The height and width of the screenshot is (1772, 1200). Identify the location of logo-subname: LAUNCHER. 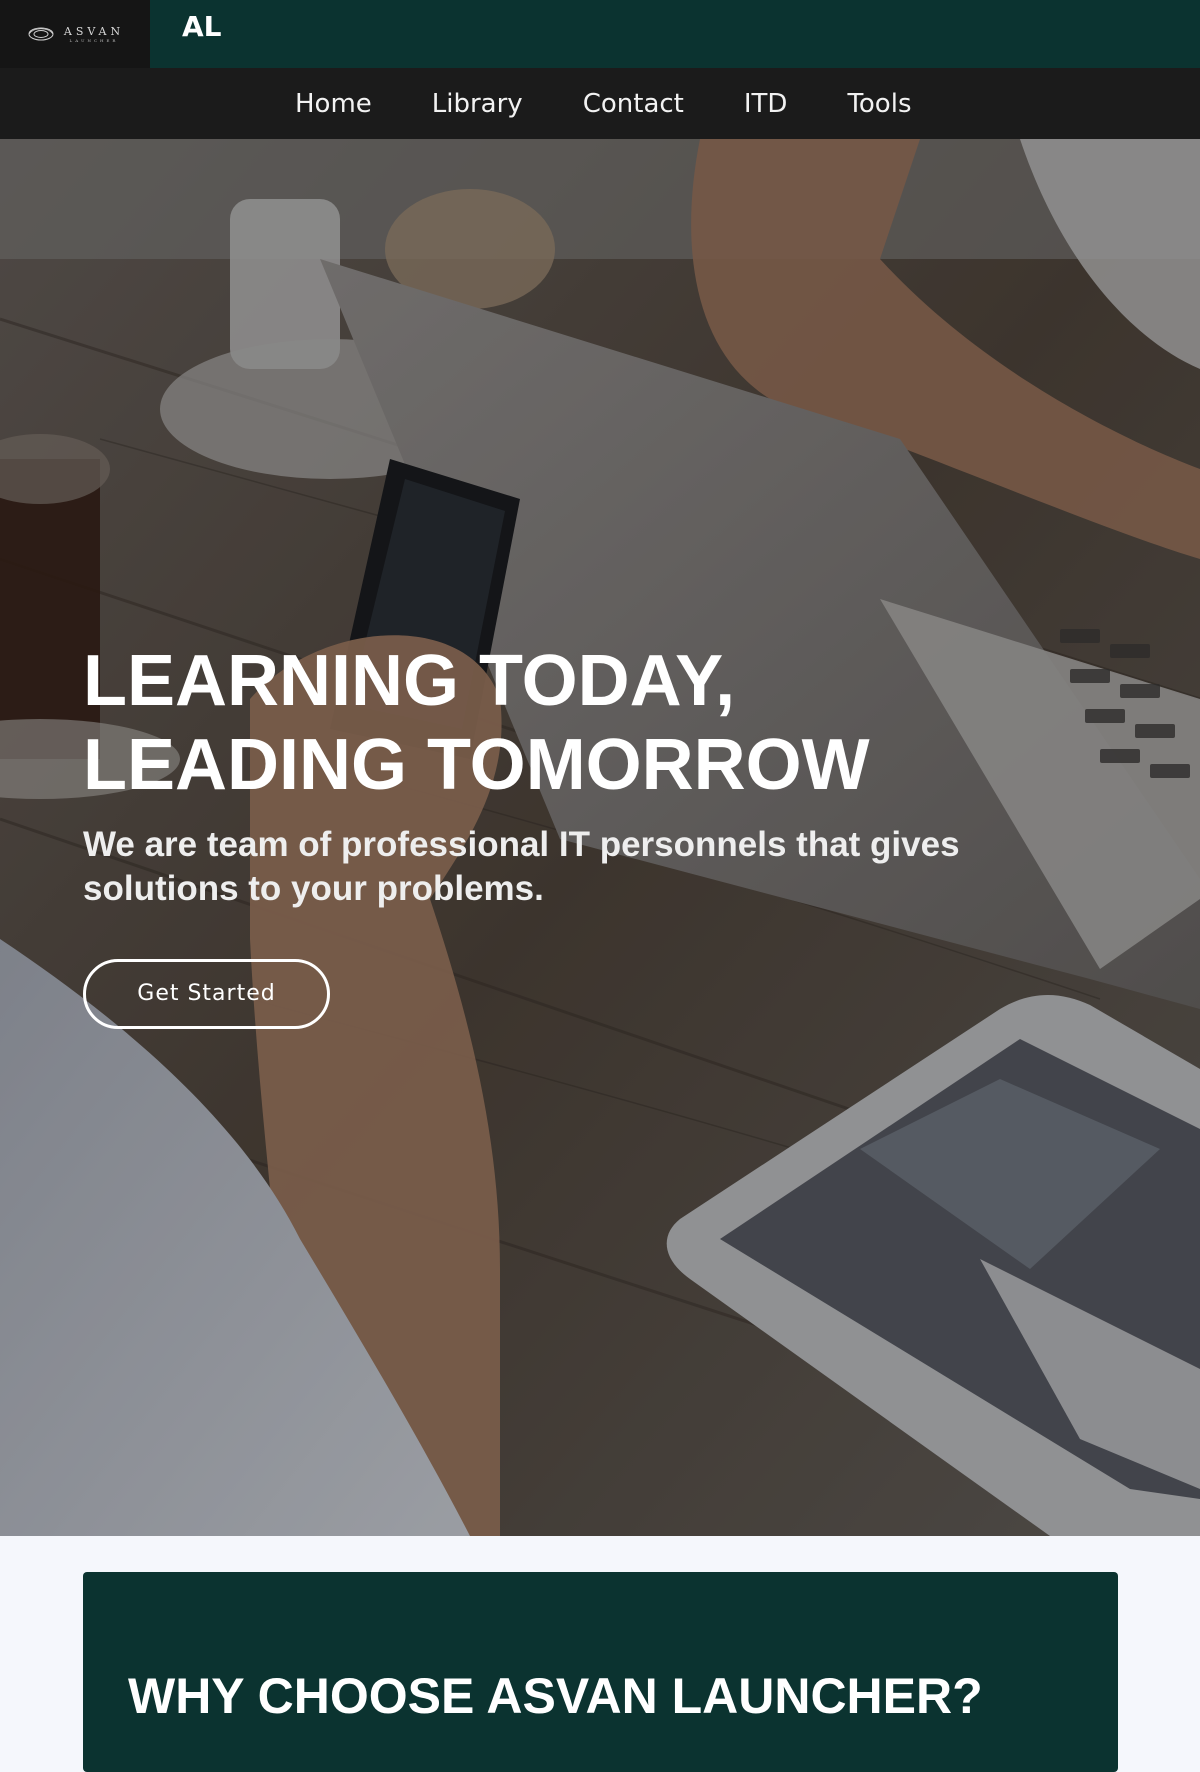
(94, 40).